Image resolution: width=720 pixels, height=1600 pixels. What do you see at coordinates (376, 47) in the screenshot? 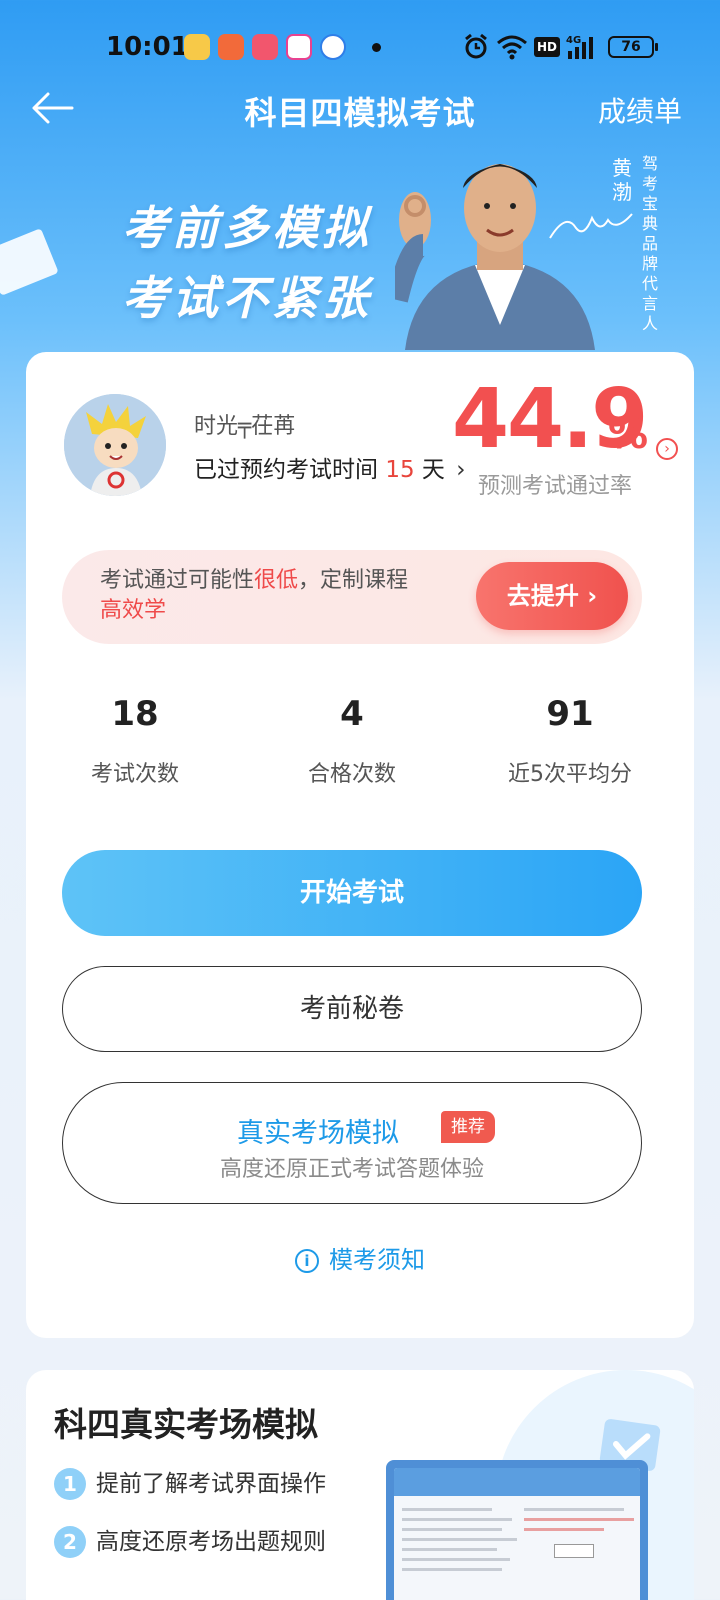
I see `more-notifications-dot` at bounding box center [376, 47].